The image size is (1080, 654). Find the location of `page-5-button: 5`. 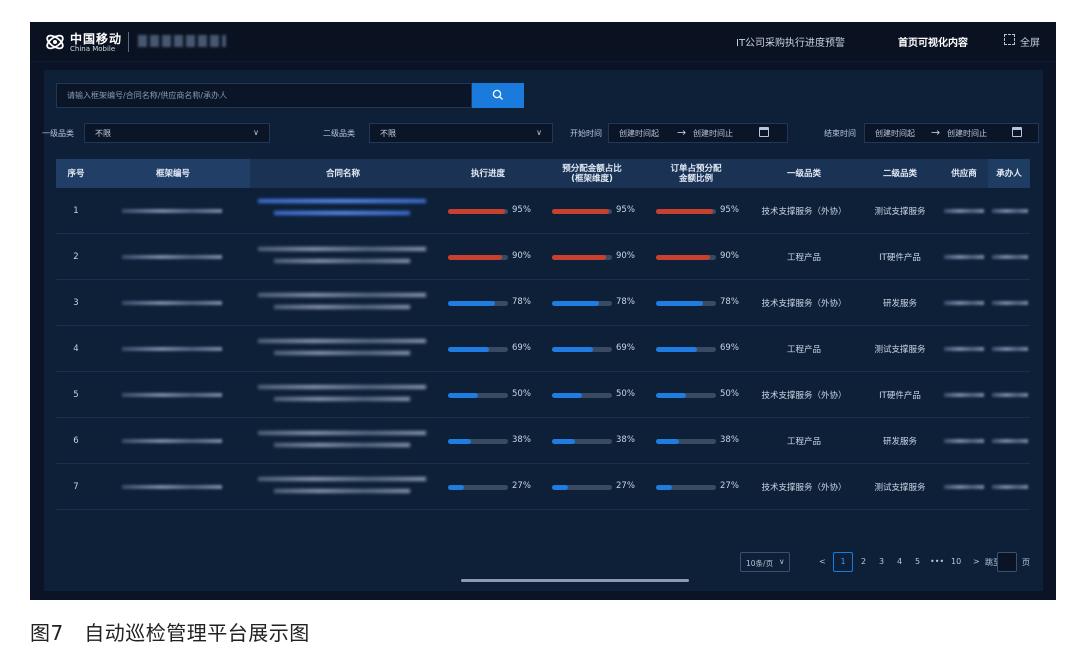

page-5-button: 5 is located at coordinates (917, 561).